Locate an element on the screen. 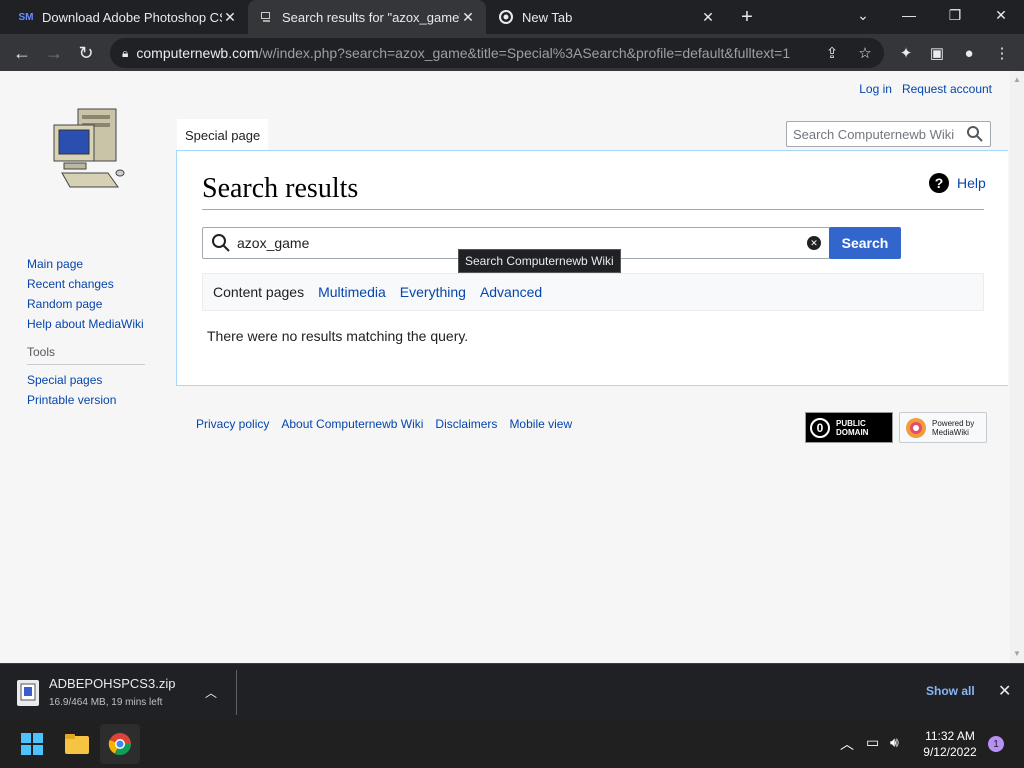 The height and width of the screenshot is (768, 1024). footer-disclaimers: Disclaimers is located at coordinates (466, 424).